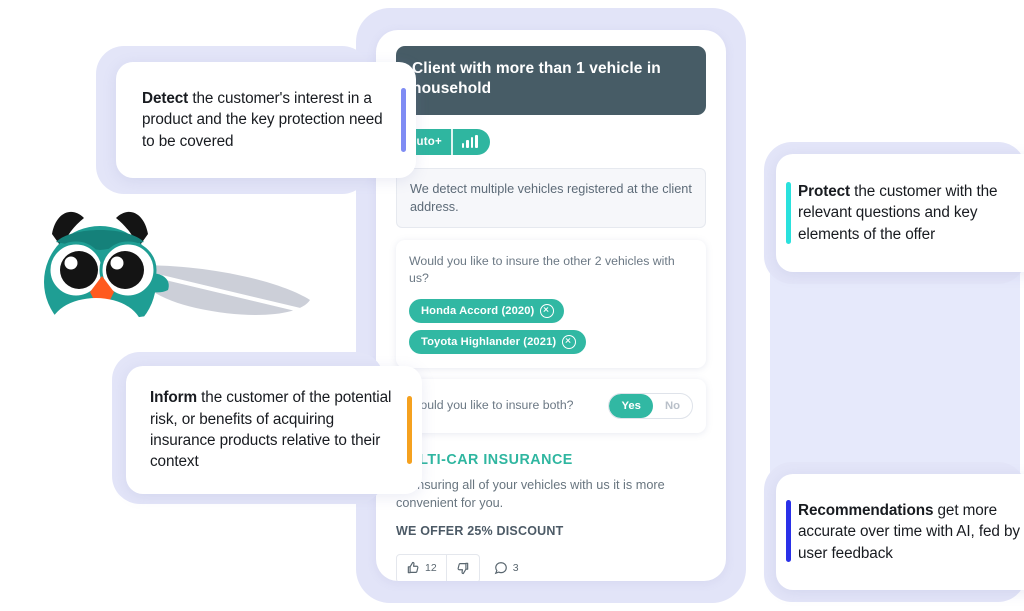  I want to click on offer-highlight: WE OFFER 25% DISCOUNT, so click(480, 530).